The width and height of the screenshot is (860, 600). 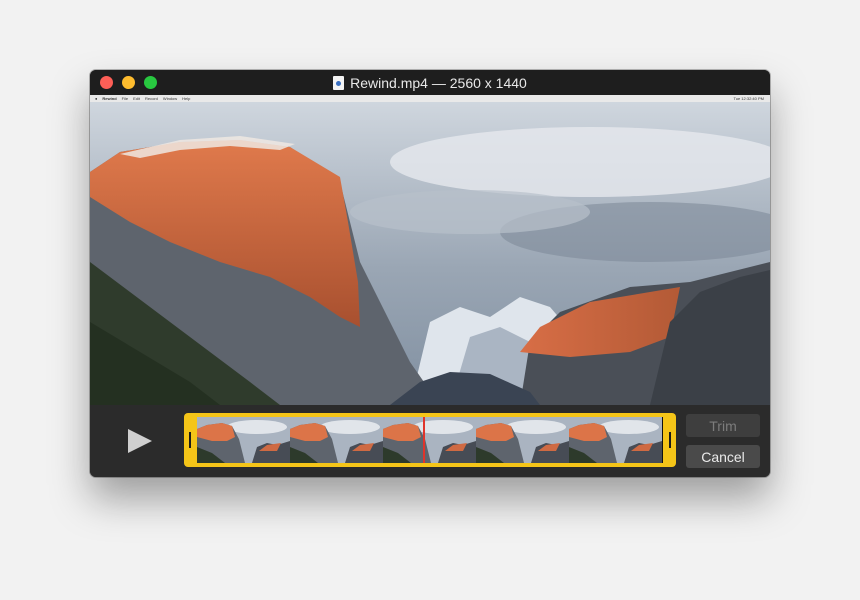 I want to click on trim-button: Trim, so click(x=723, y=425).